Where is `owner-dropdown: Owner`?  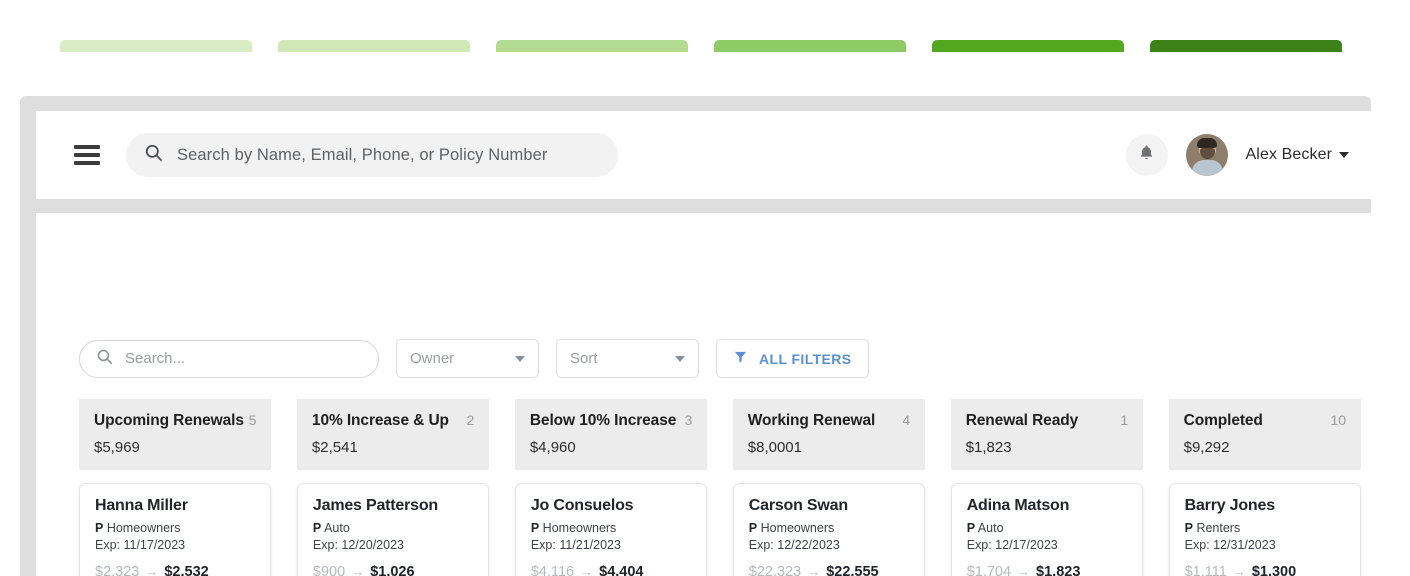
owner-dropdown: Owner is located at coordinates (467, 358).